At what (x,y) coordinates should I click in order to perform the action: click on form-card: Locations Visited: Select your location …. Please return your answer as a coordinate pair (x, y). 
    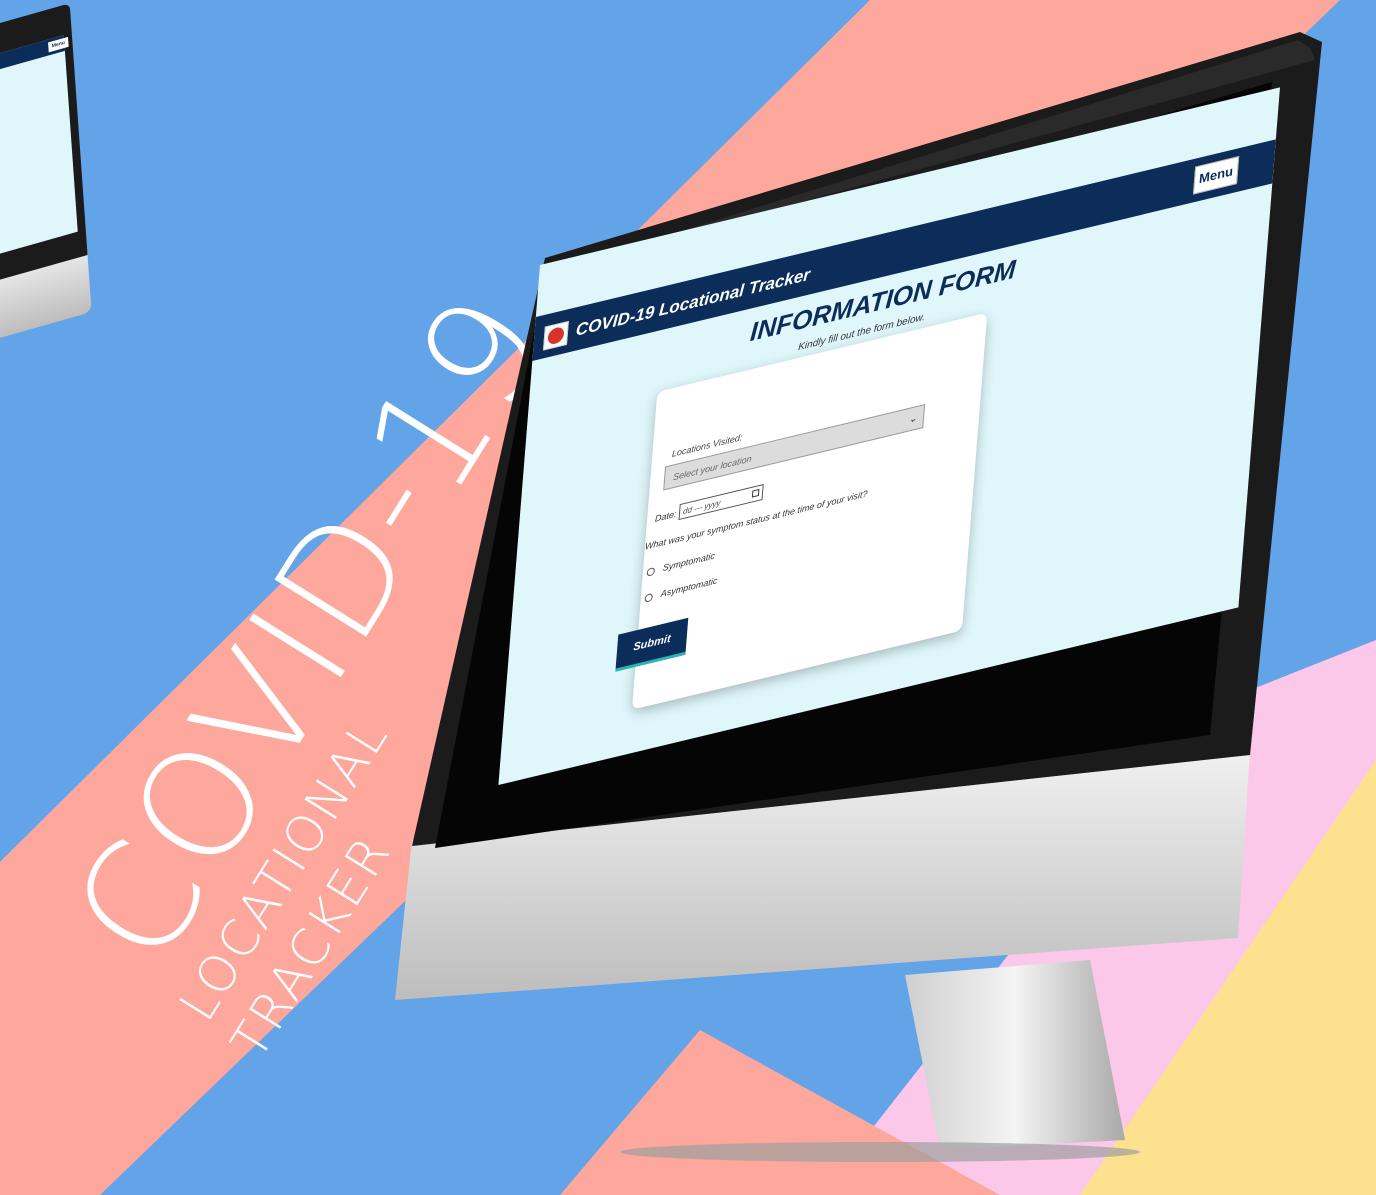
    Looking at the image, I should click on (801, 511).